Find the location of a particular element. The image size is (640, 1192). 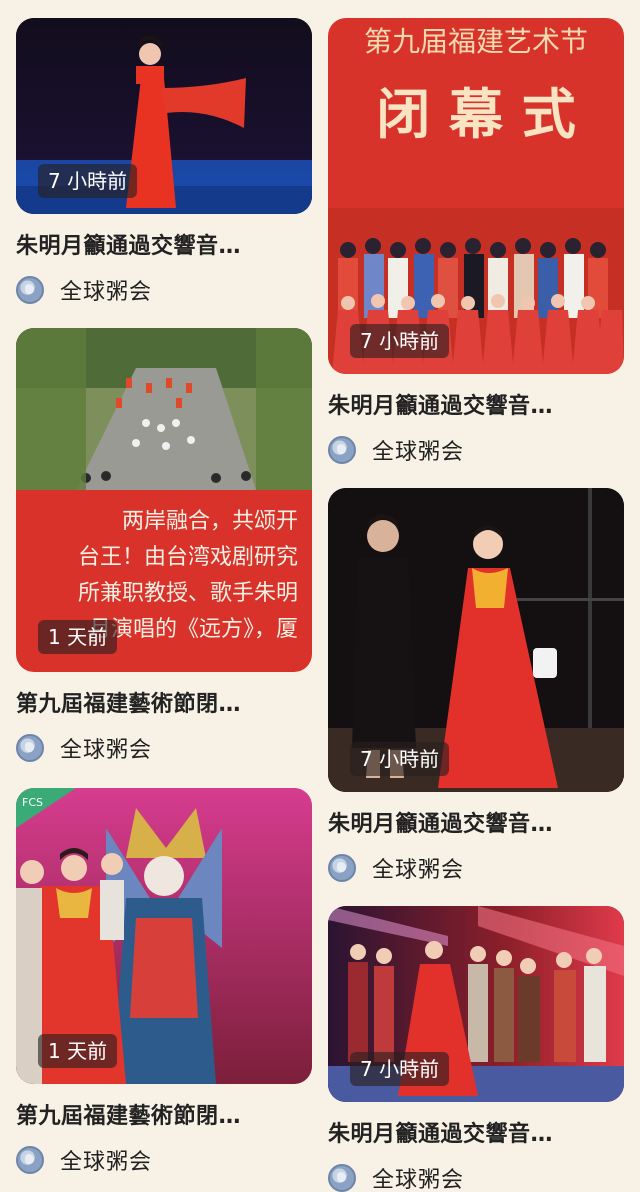

thumbnail: FCS 1 天前 is located at coordinates (164, 936).